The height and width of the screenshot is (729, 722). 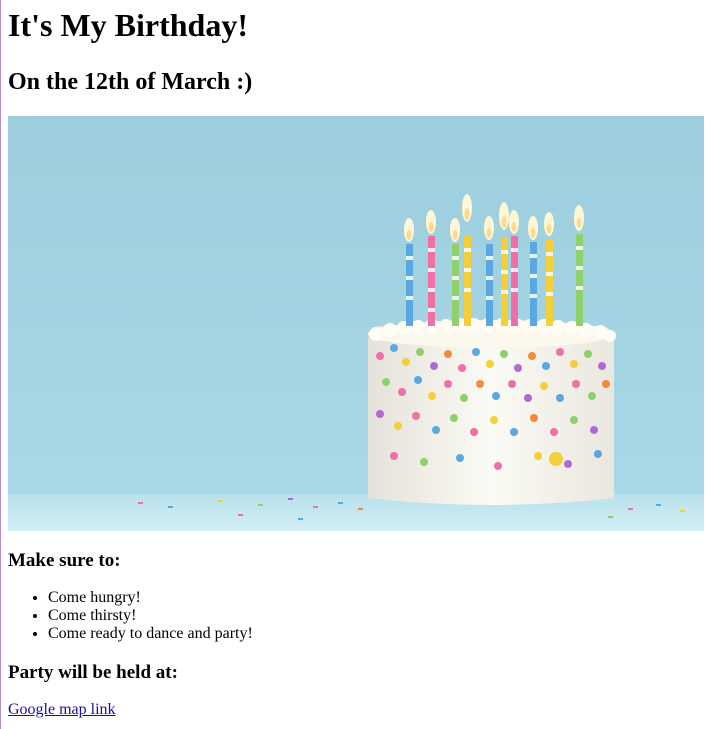 What do you see at coordinates (385, 598) in the screenshot?
I see `list-item: Come hungry!` at bounding box center [385, 598].